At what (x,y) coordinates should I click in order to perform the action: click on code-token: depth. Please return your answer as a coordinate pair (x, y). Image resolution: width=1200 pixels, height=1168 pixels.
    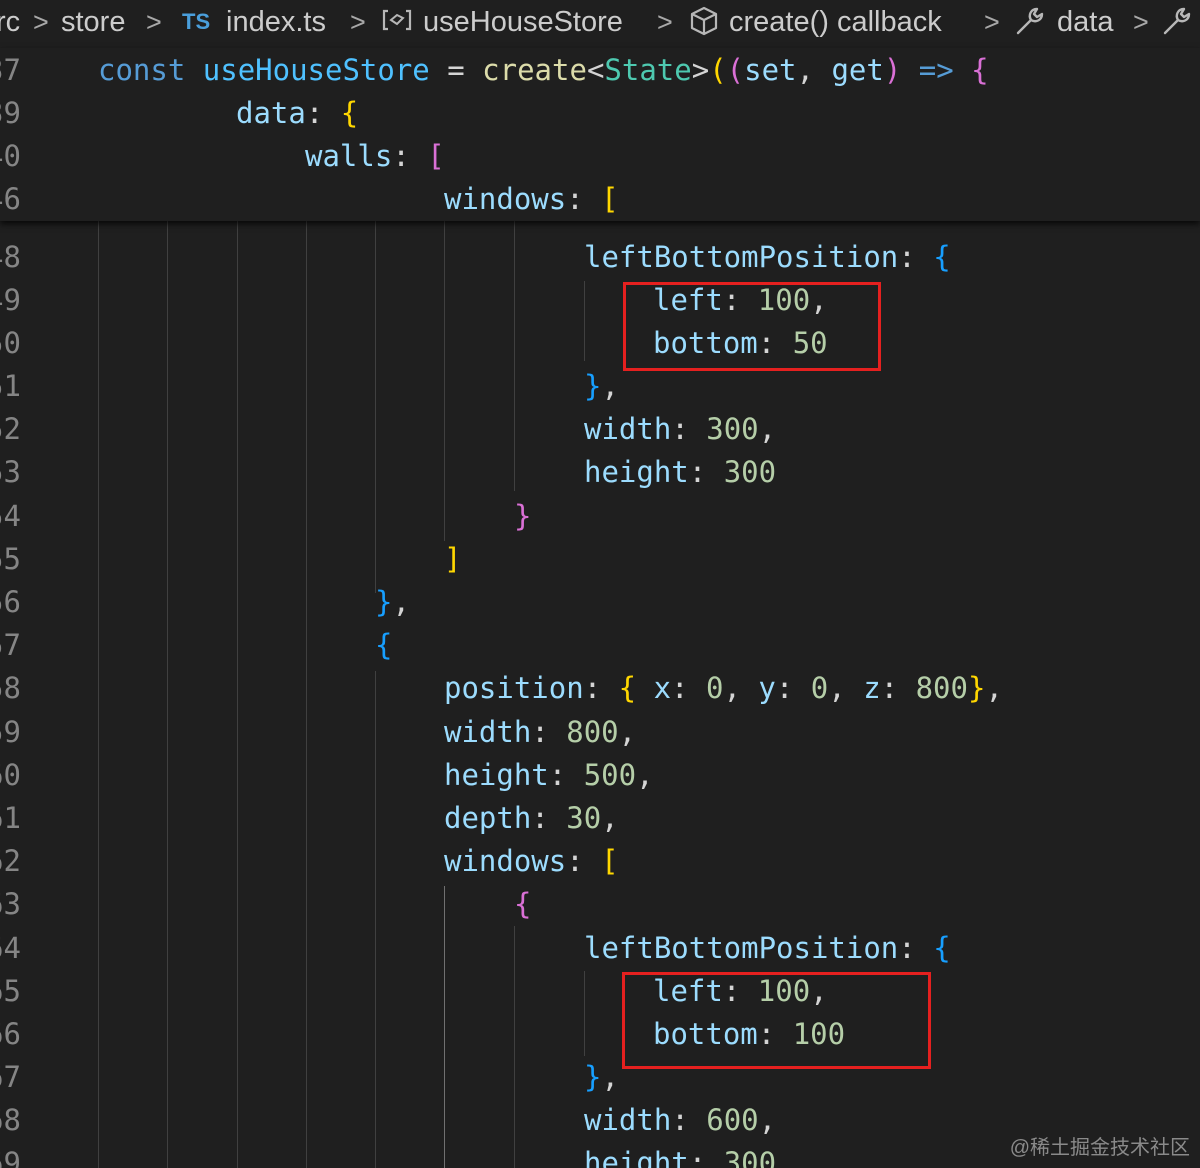
    Looking at the image, I should click on (488, 818).